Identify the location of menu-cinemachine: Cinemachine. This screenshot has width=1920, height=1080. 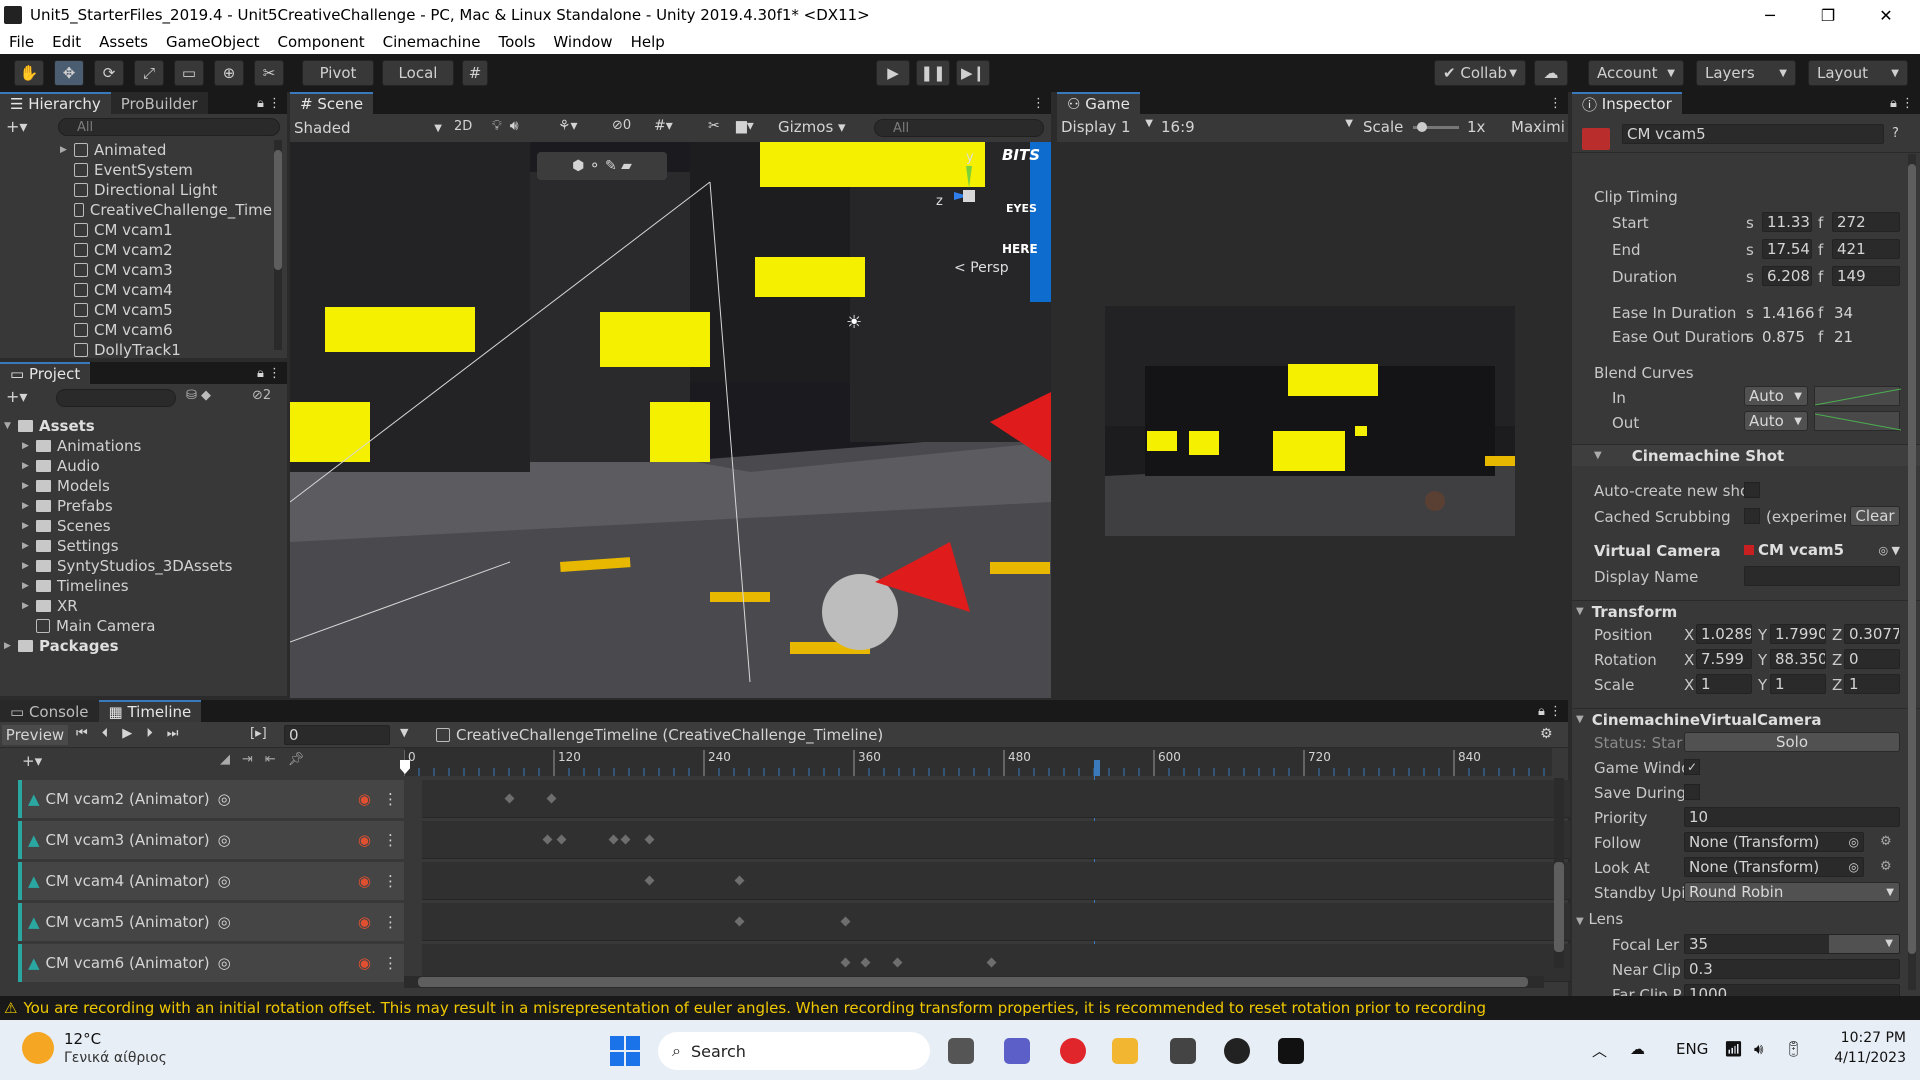
(432, 42).